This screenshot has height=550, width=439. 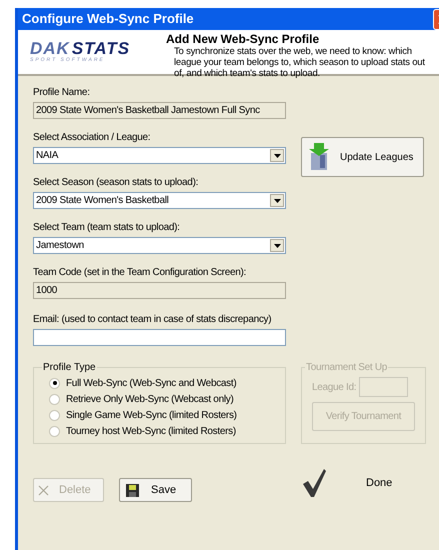 I want to click on field-label: League Id:, so click(x=334, y=387).